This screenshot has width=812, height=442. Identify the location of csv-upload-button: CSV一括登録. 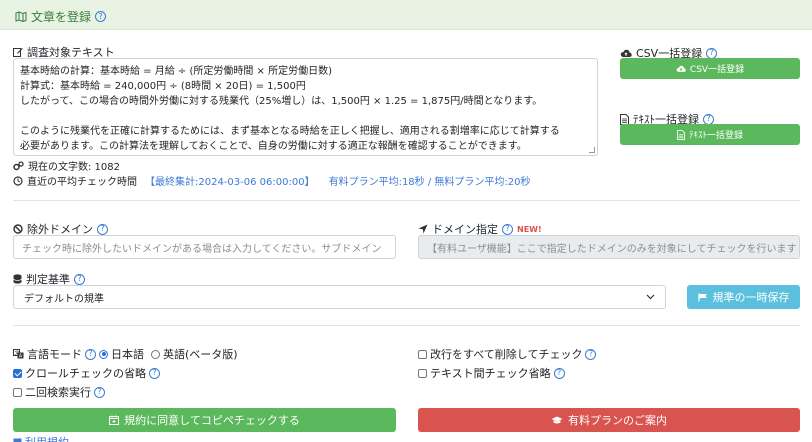
(710, 68).